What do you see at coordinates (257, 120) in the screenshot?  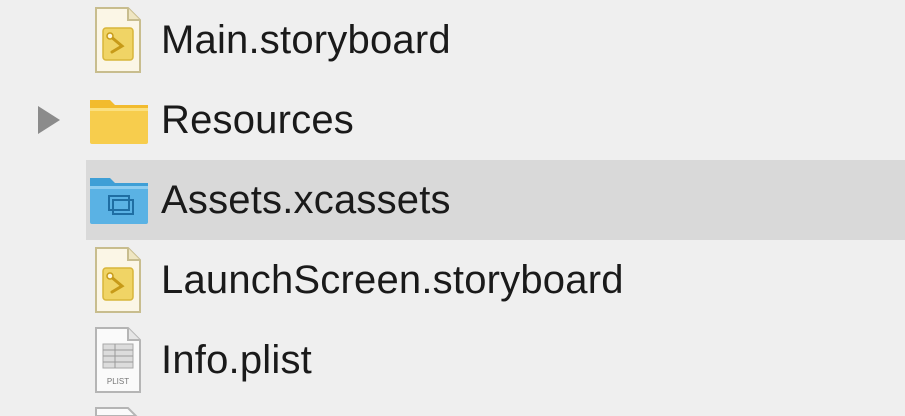 I see `navigator-item-label: Resources` at bounding box center [257, 120].